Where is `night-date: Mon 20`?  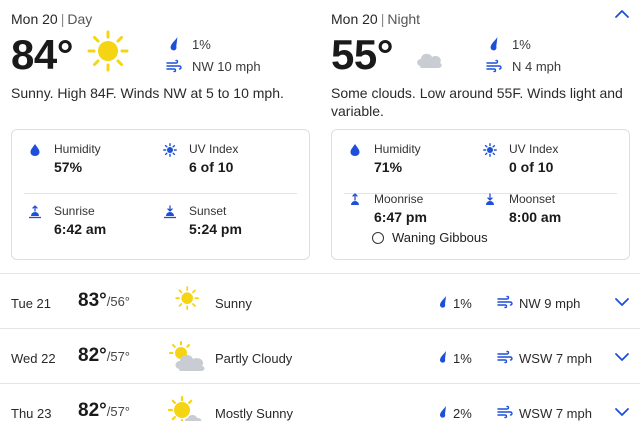 night-date: Mon 20 is located at coordinates (354, 19).